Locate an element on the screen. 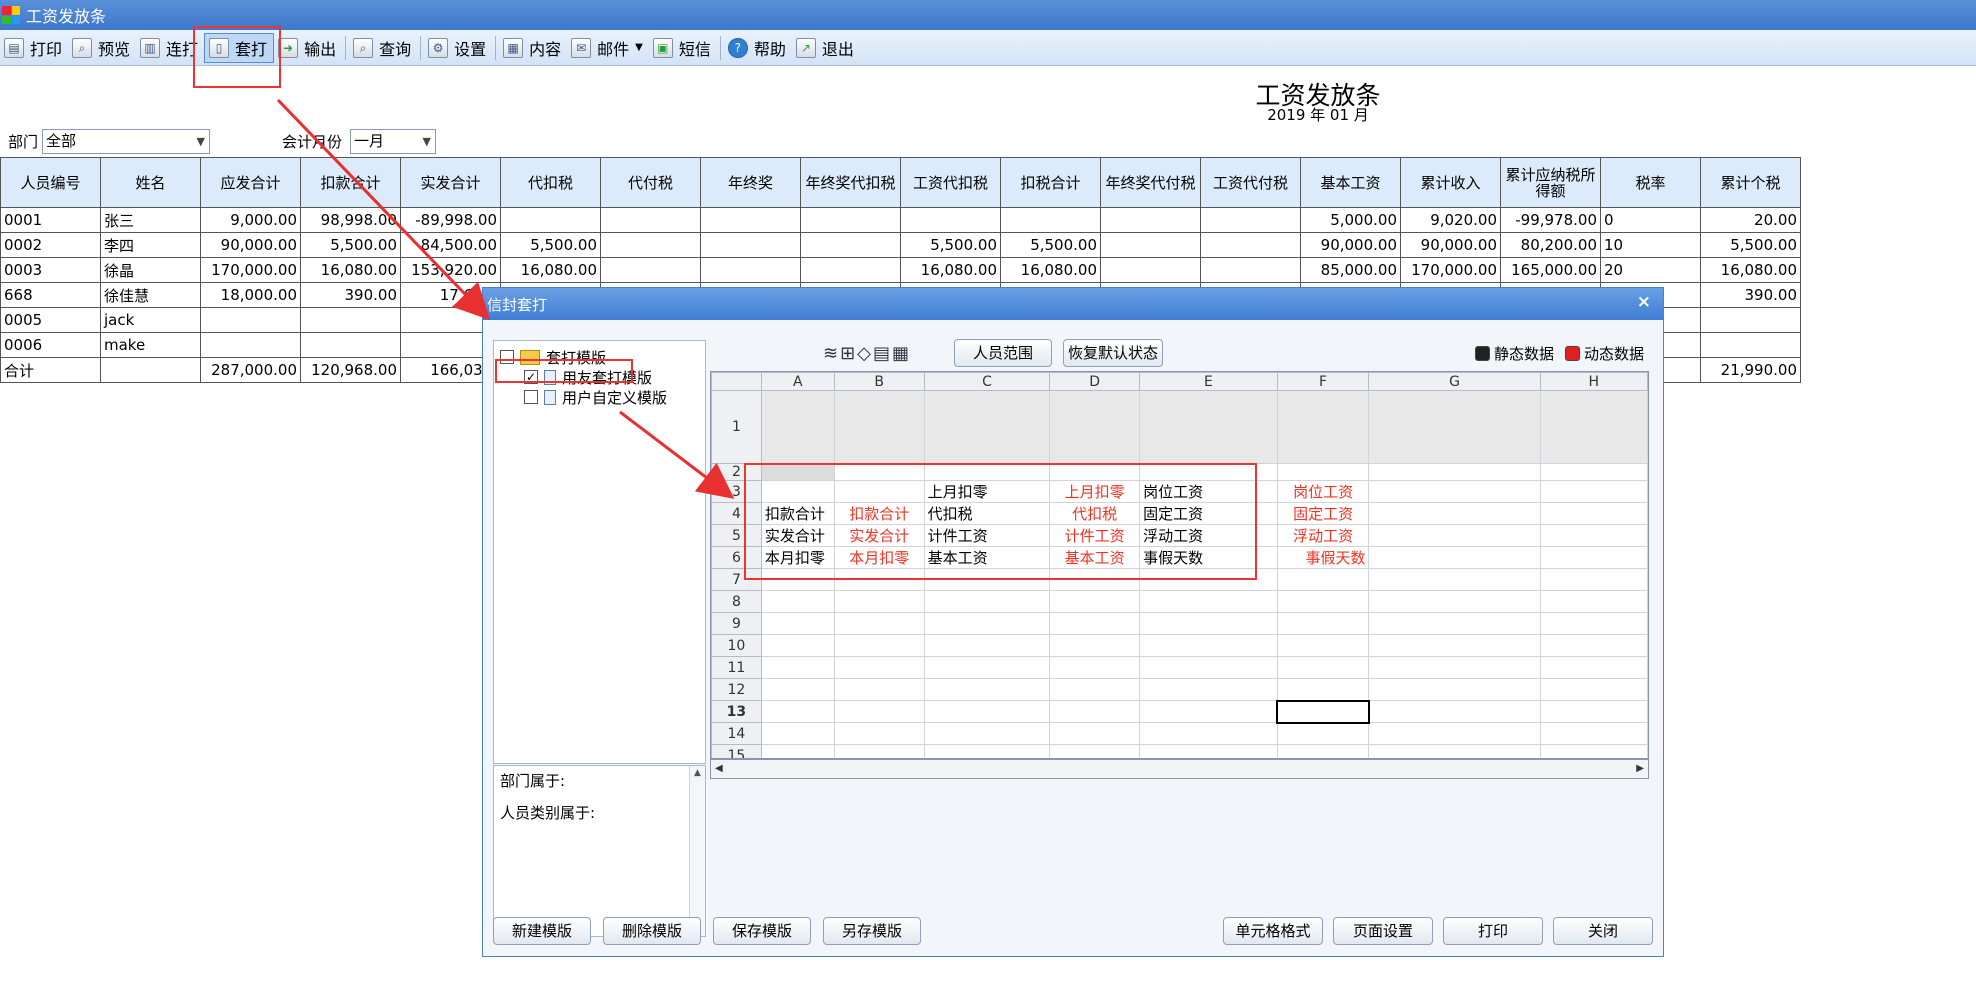 Image resolution: width=1976 pixels, height=1000 pixels. sheet-cell: 岗位工资 is located at coordinates (1208, 491).